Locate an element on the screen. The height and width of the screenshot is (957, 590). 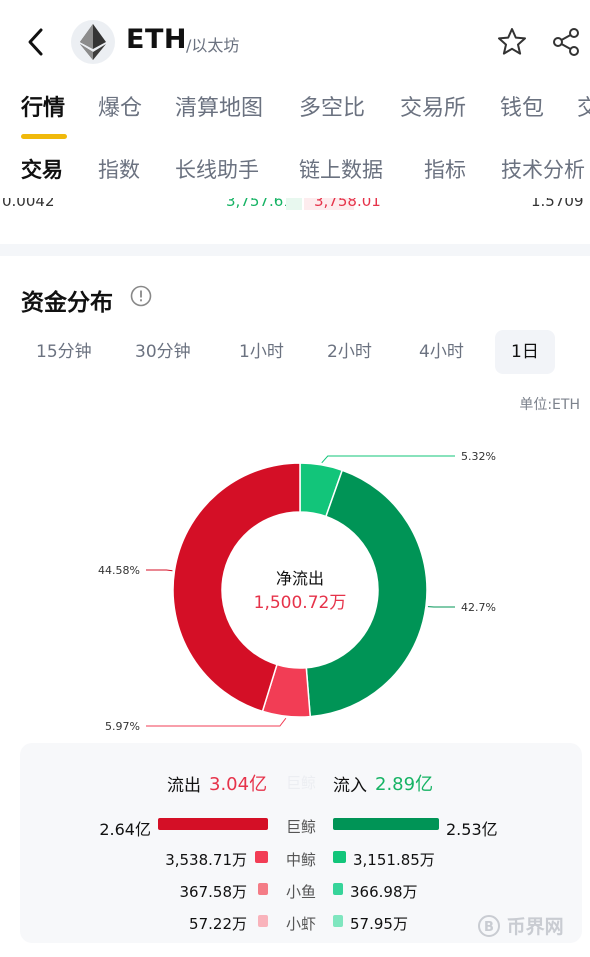
secondary-tabs: 交易 指数 长线助手 链上数据 指标 技术分析 is located at coordinates (295, 172).